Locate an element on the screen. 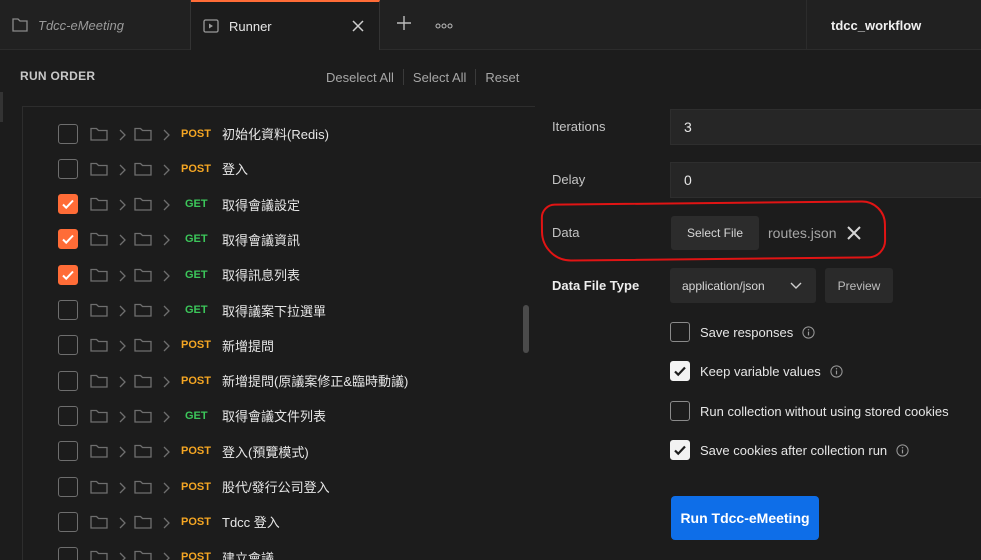  collection-icon is located at coordinates (20, 25).